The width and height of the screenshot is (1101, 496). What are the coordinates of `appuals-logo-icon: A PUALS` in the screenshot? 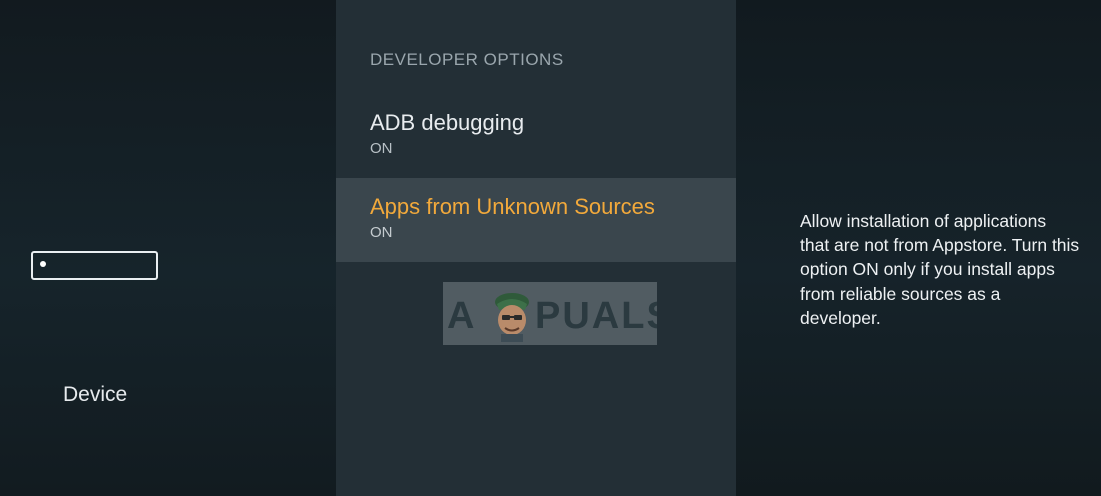 It's located at (552, 317).